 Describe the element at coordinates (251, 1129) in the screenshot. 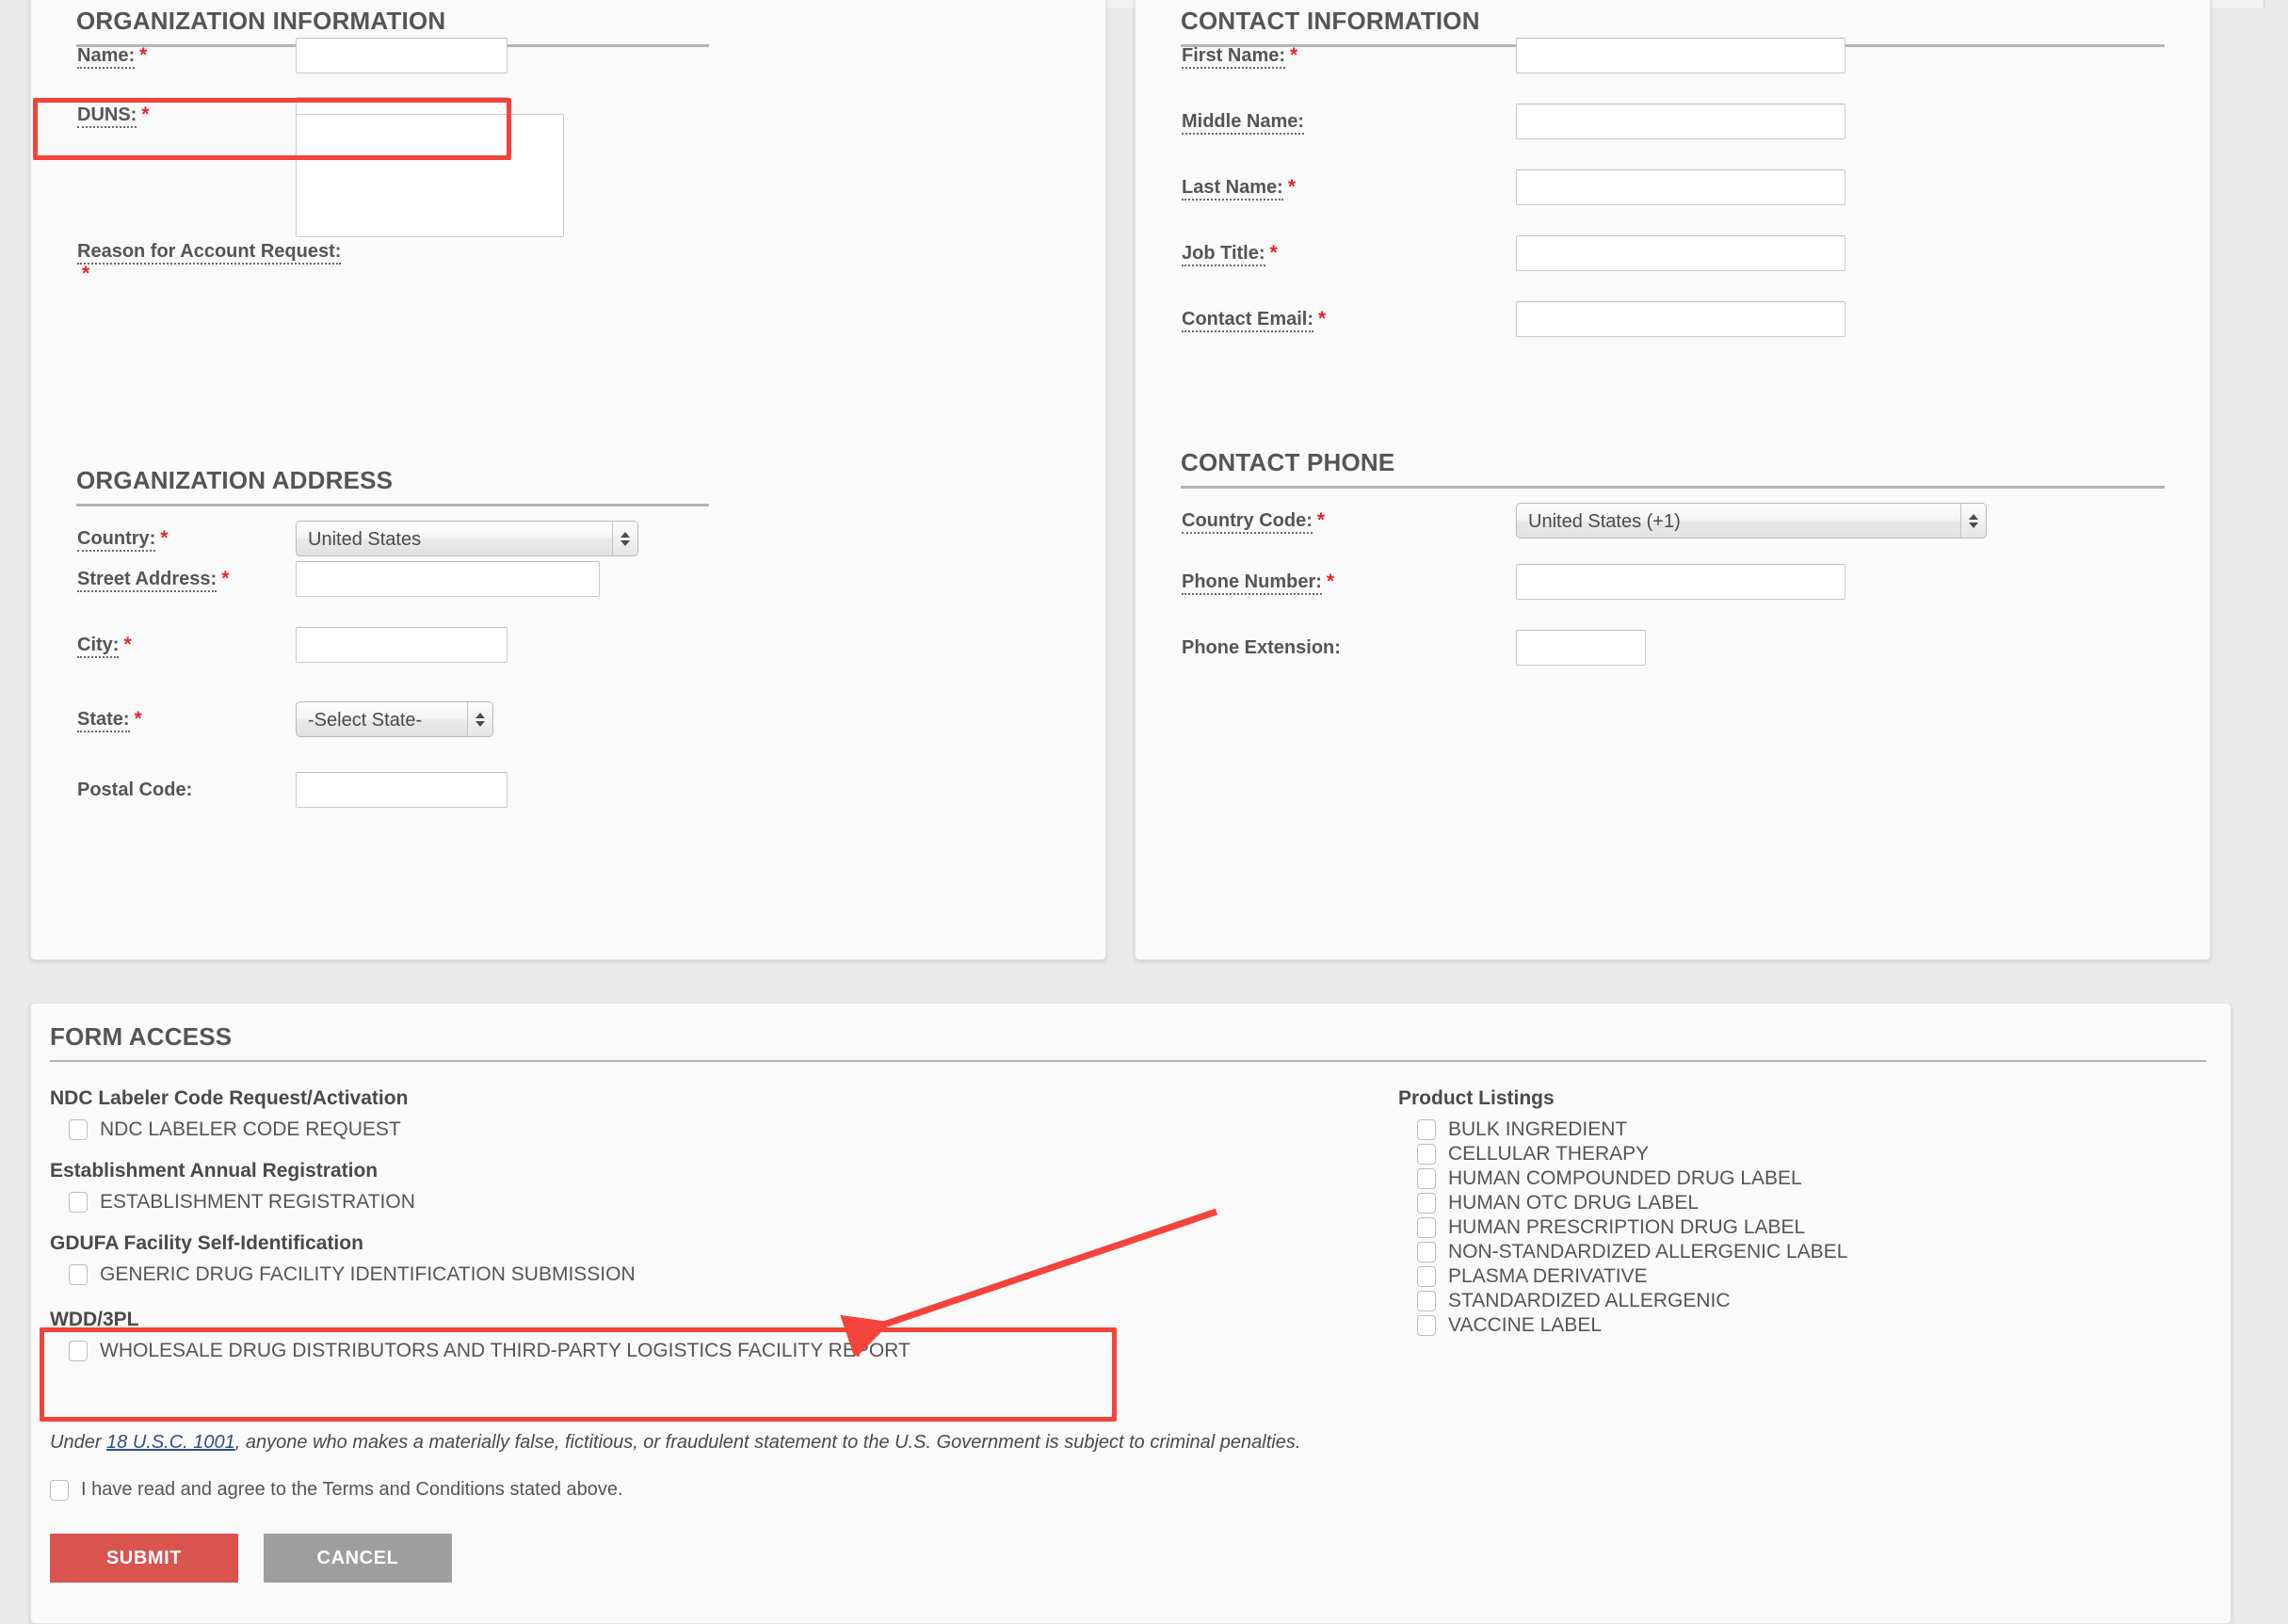

I see `checkbox-label: NDC LABELER CODE REQUEST` at that location.